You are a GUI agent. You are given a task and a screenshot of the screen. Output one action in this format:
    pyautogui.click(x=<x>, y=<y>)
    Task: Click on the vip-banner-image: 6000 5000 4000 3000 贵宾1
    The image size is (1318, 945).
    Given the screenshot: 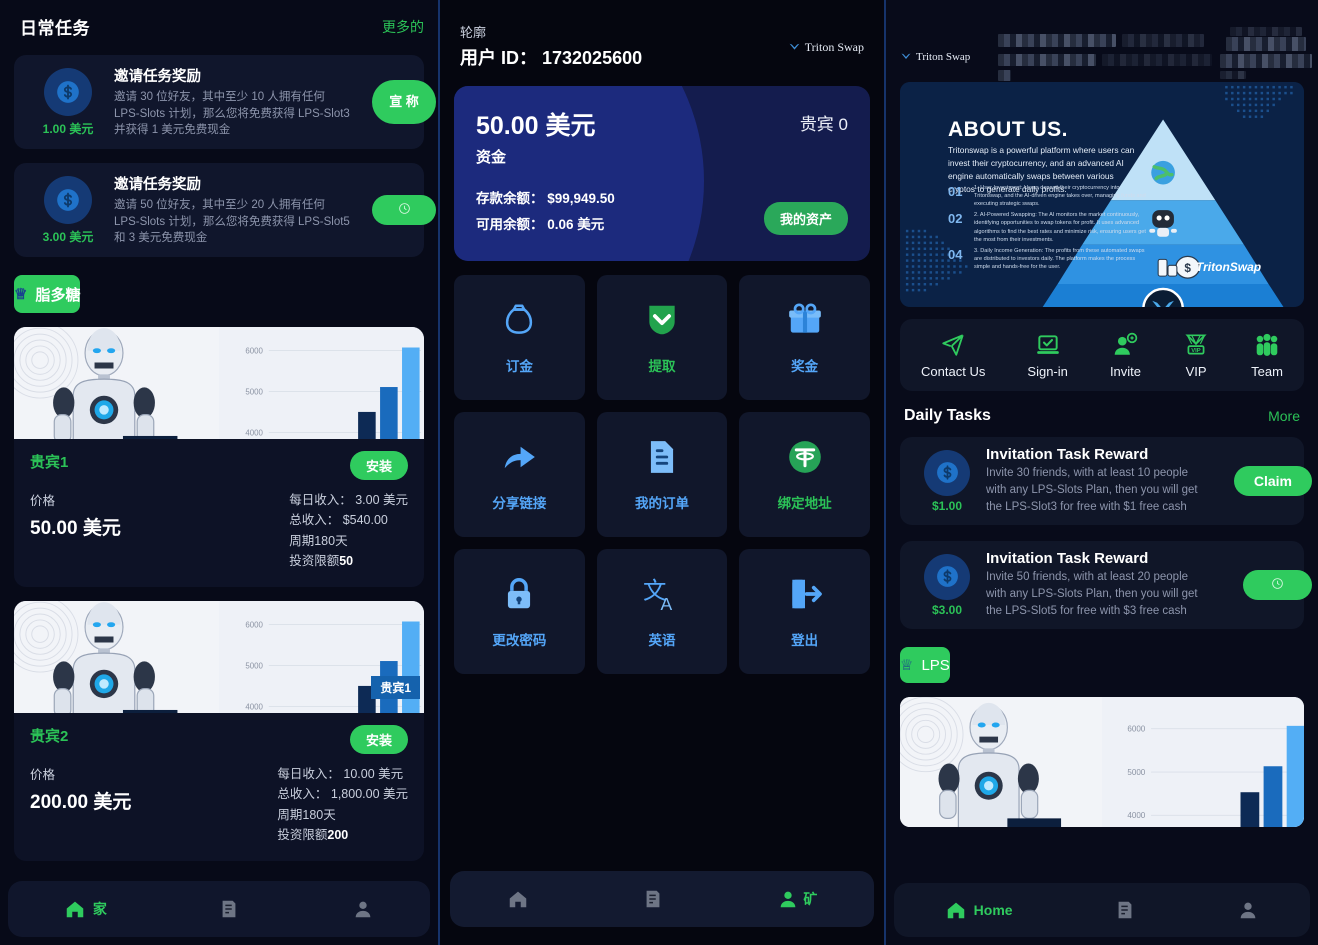 What is the action you would take?
    pyautogui.click(x=219, y=657)
    